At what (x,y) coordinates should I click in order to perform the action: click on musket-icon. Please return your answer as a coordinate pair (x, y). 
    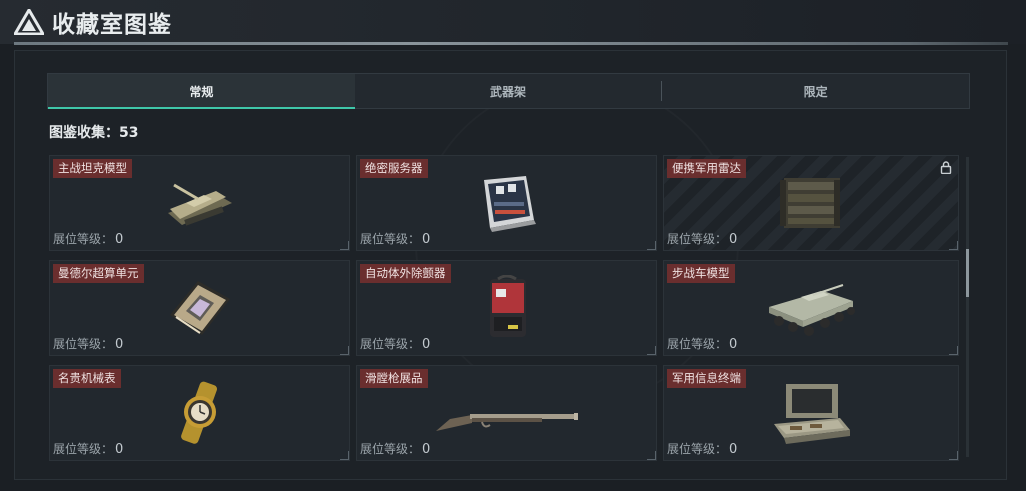
    Looking at the image, I should click on (506, 421).